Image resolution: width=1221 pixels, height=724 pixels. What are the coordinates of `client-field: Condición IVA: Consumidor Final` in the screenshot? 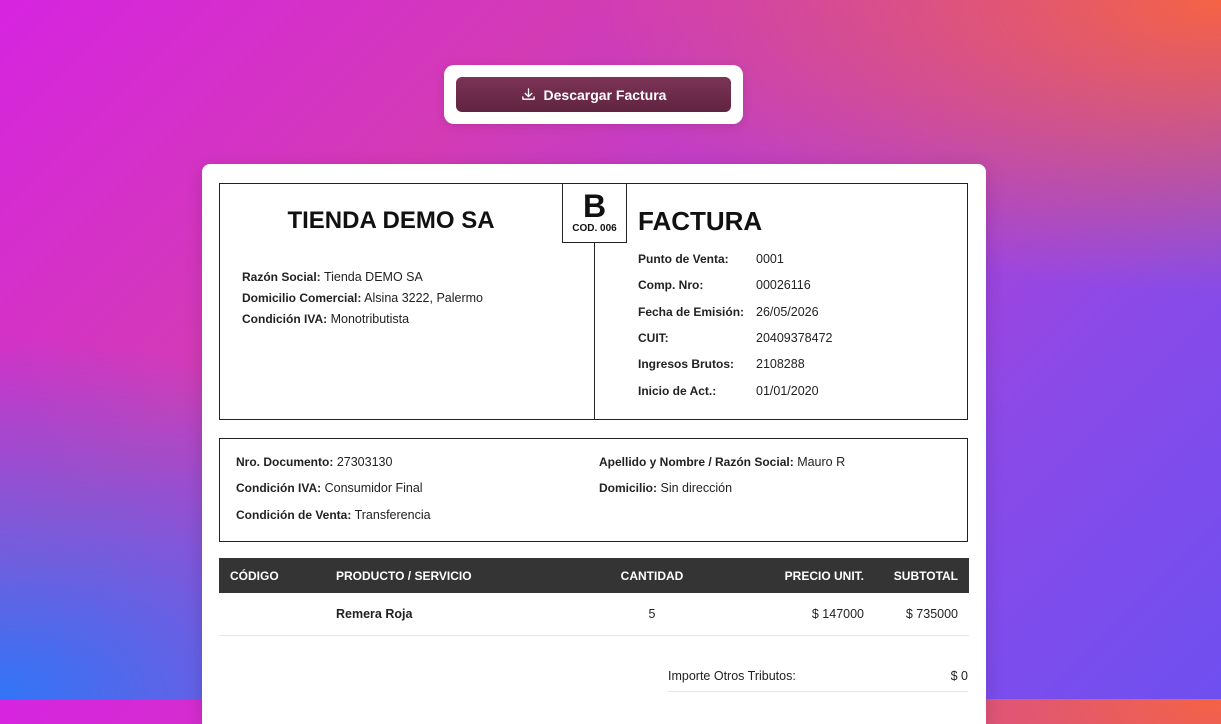 It's located at (333, 494).